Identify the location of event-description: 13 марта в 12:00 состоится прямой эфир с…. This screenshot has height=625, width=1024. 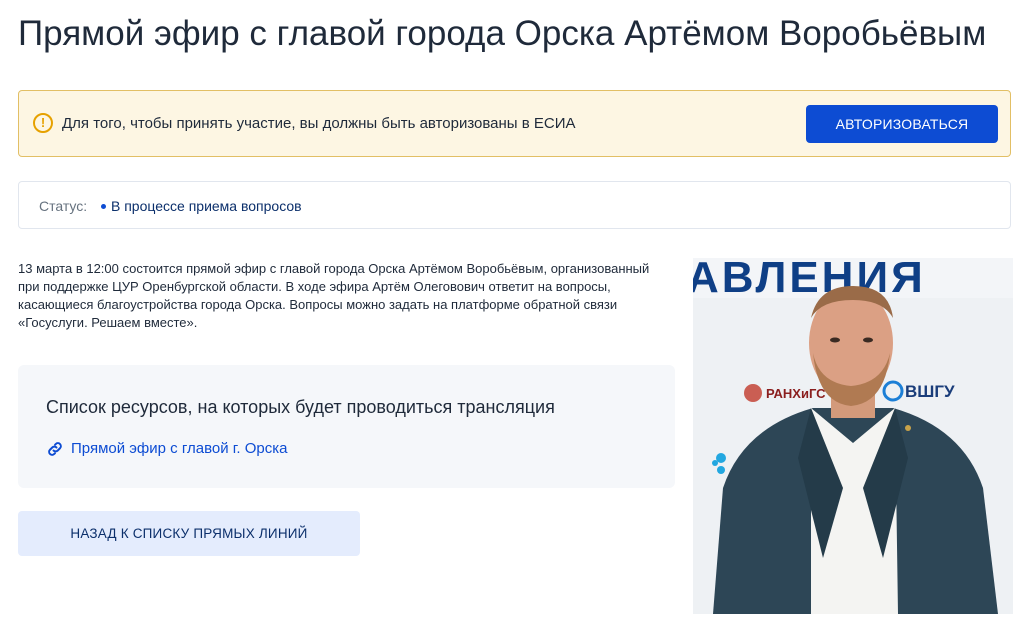
(334, 295).